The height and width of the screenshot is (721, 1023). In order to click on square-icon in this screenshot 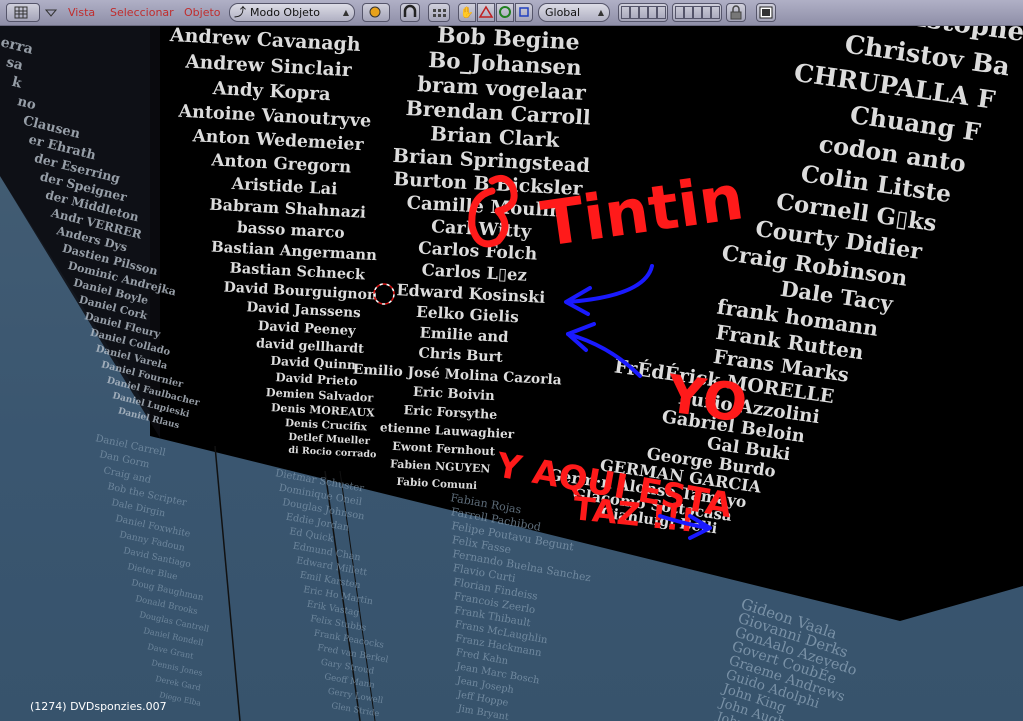, I will do `click(524, 12)`.